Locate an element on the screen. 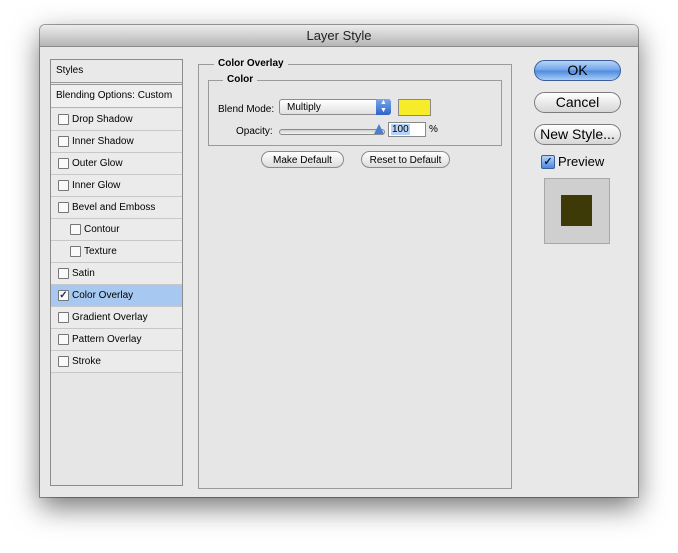  sidebar-item-texture: Texture is located at coordinates (116, 252).